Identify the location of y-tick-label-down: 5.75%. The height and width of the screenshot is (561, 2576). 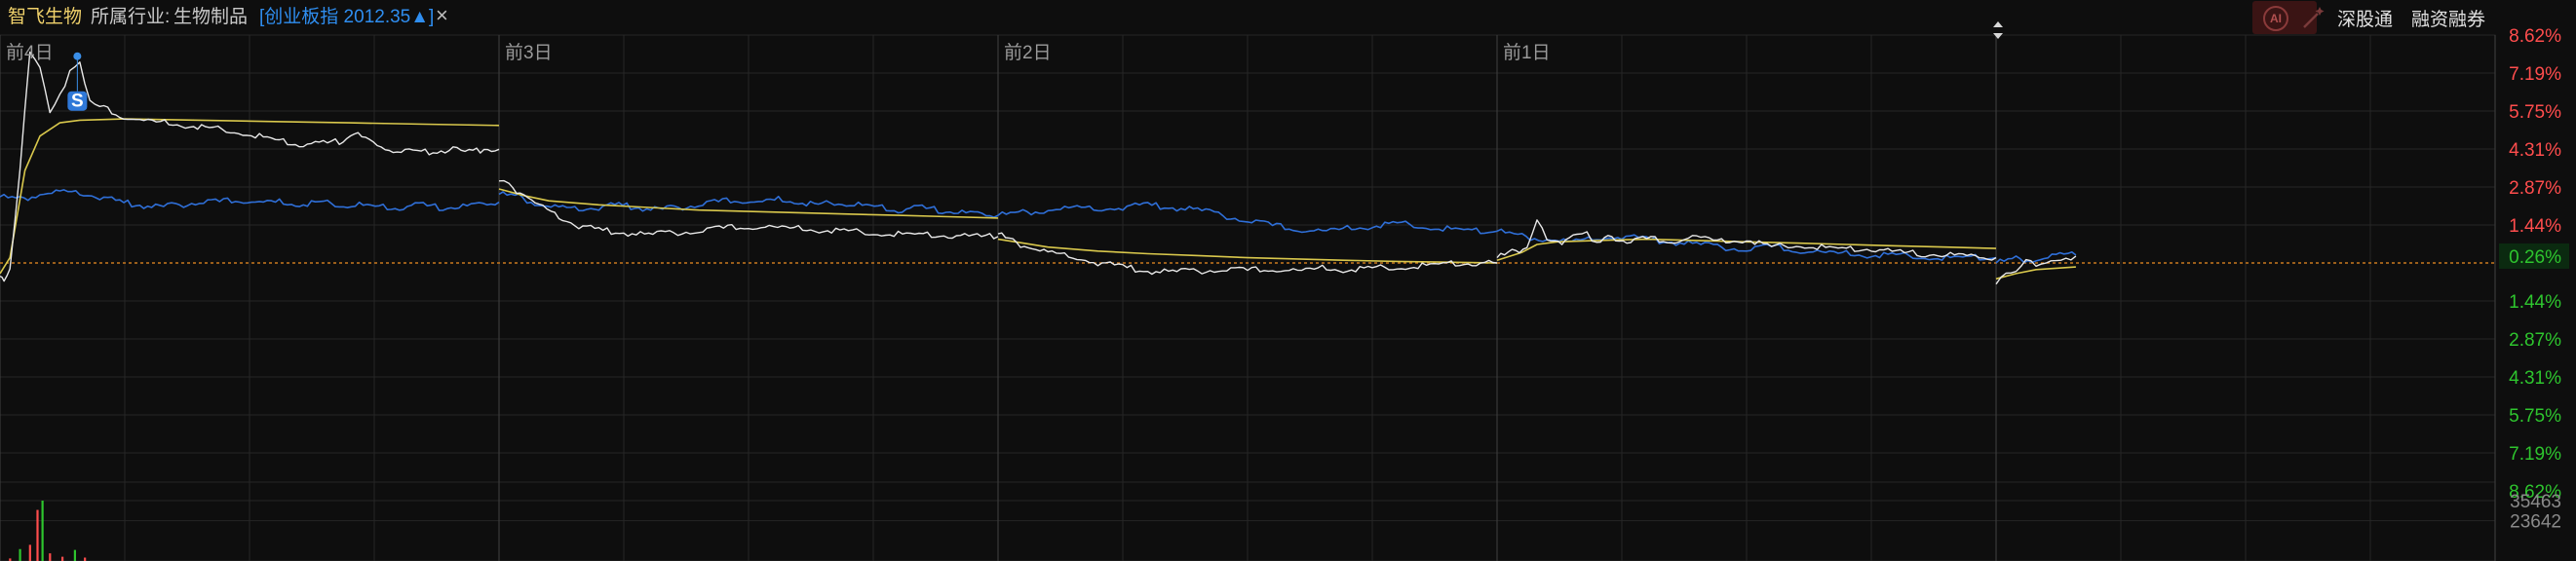
(2535, 417).